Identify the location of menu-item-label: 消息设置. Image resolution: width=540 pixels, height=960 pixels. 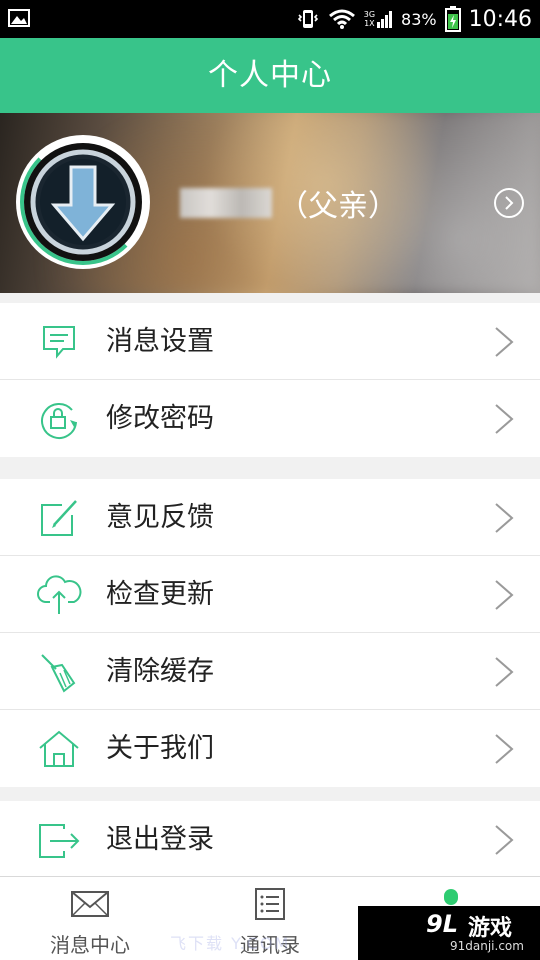
(160, 341).